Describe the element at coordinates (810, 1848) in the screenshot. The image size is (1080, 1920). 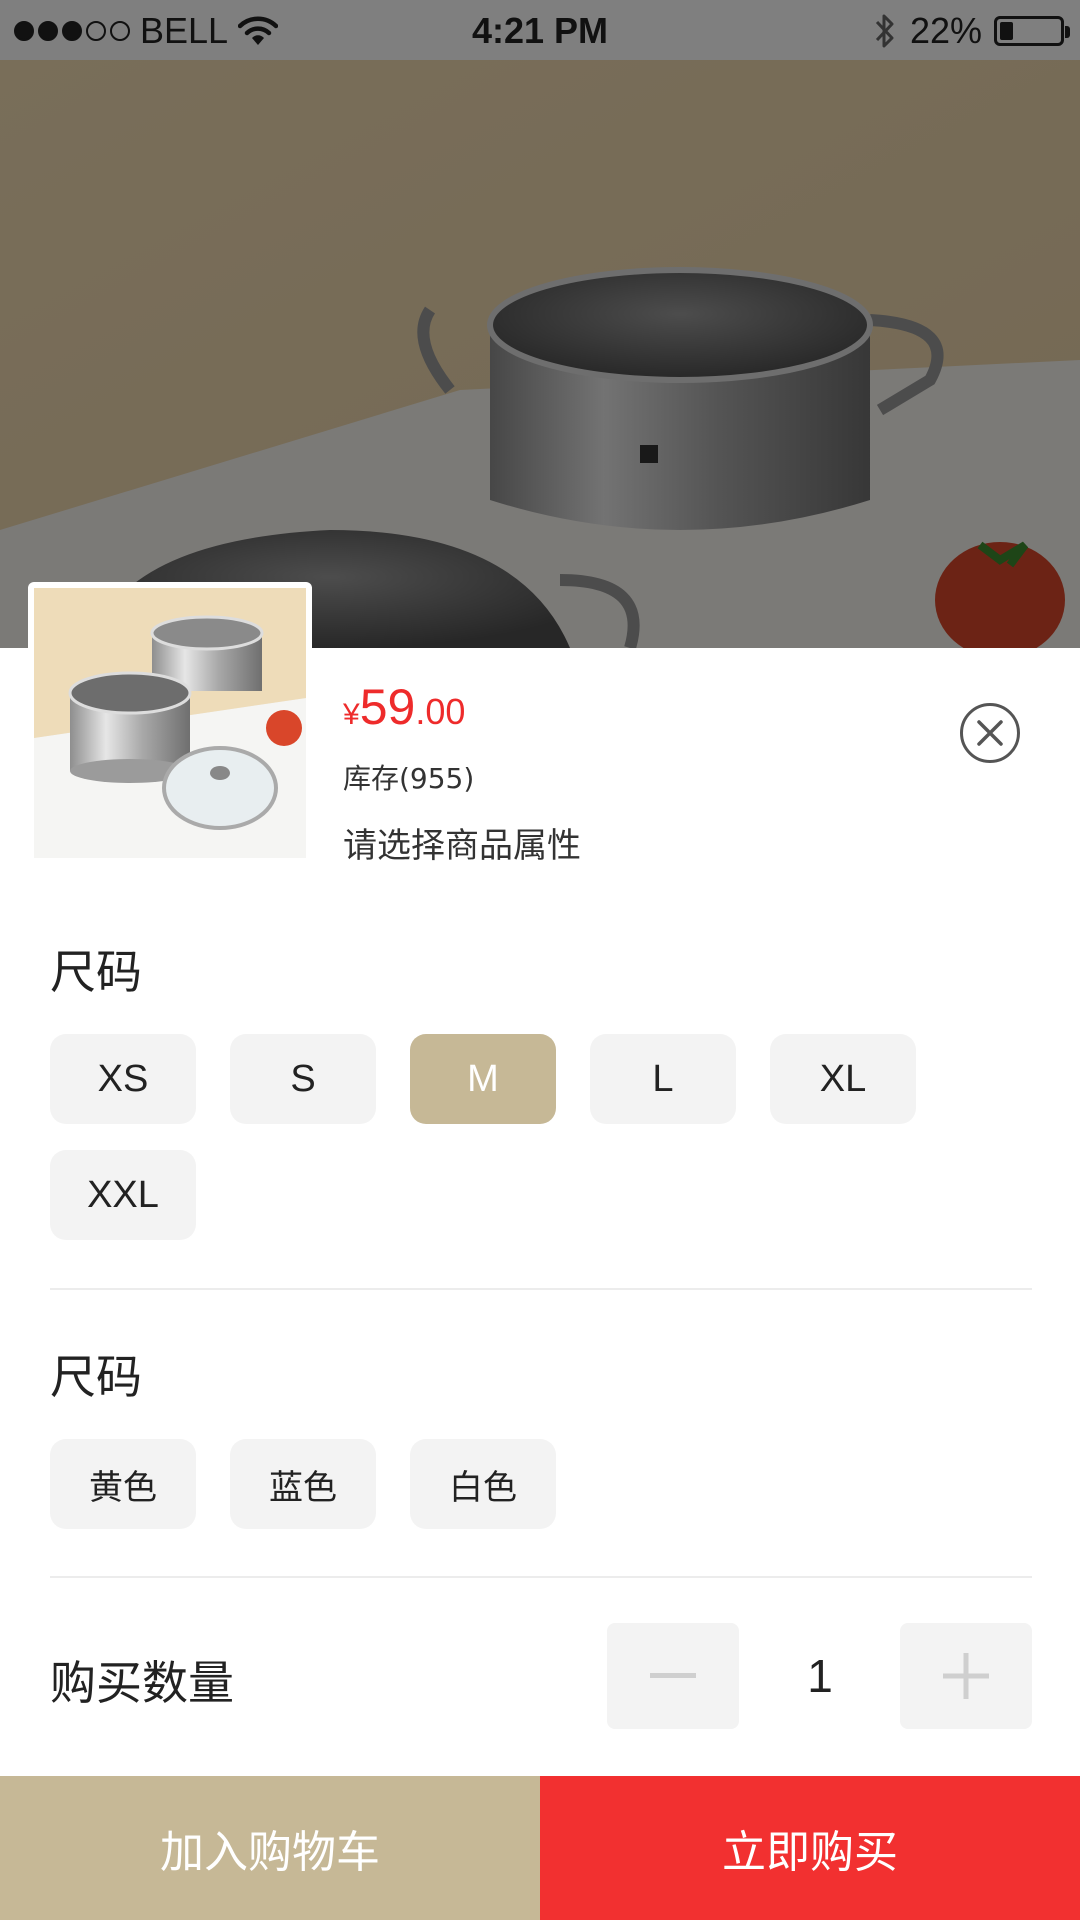
I see `buy-now-button: 立即购买` at that location.